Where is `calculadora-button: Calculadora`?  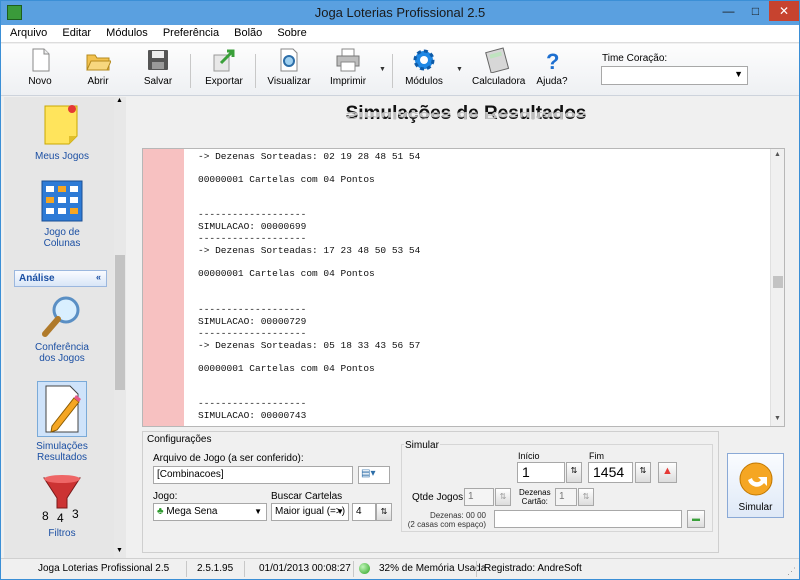 calculadora-button: Calculadora is located at coordinates (498, 67).